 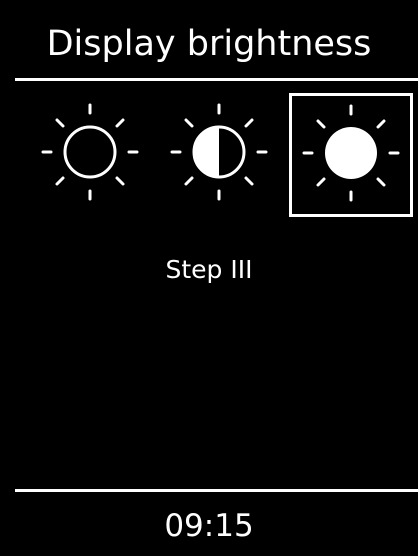 What do you see at coordinates (209, 44) in the screenshot?
I see `screen-title: Display brightness` at bounding box center [209, 44].